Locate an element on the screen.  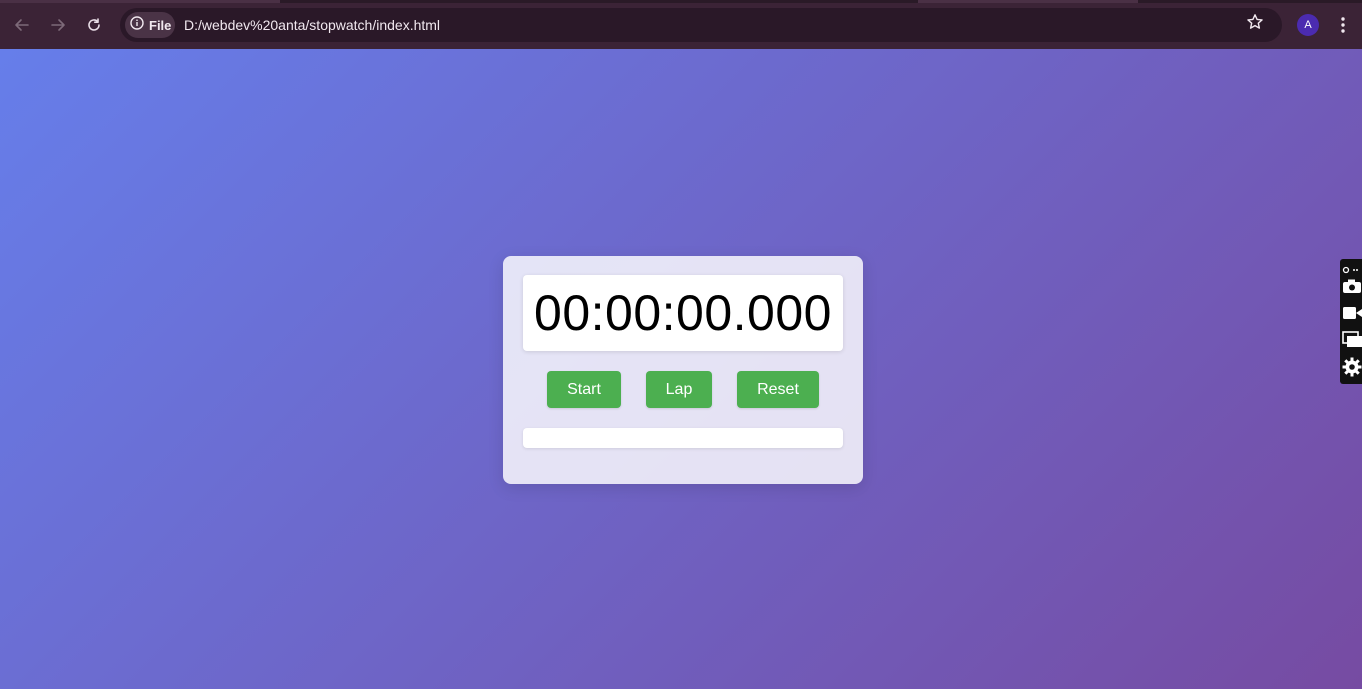
reload-button is located at coordinates (94, 25).